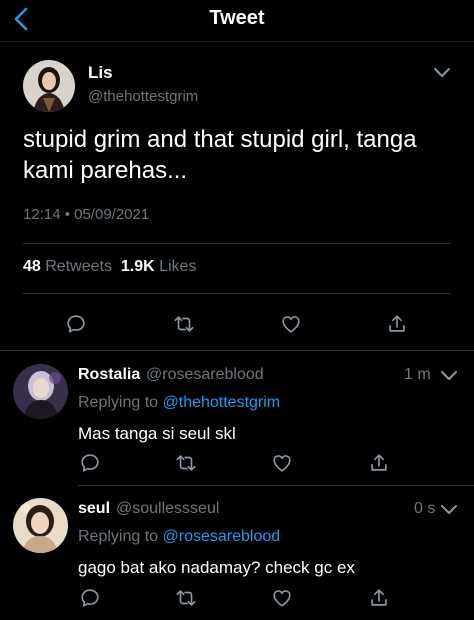 The image size is (474, 620). I want to click on tweet-options-button, so click(442, 72).